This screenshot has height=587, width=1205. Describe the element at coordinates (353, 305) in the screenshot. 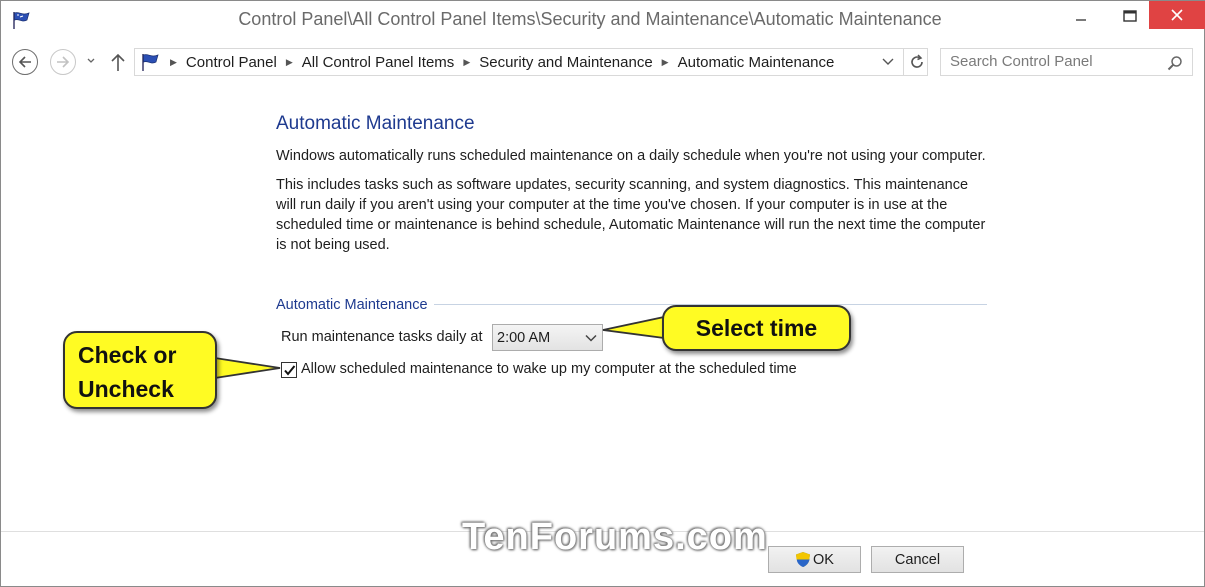

I see `group-label: Automatic Maintenance` at that location.